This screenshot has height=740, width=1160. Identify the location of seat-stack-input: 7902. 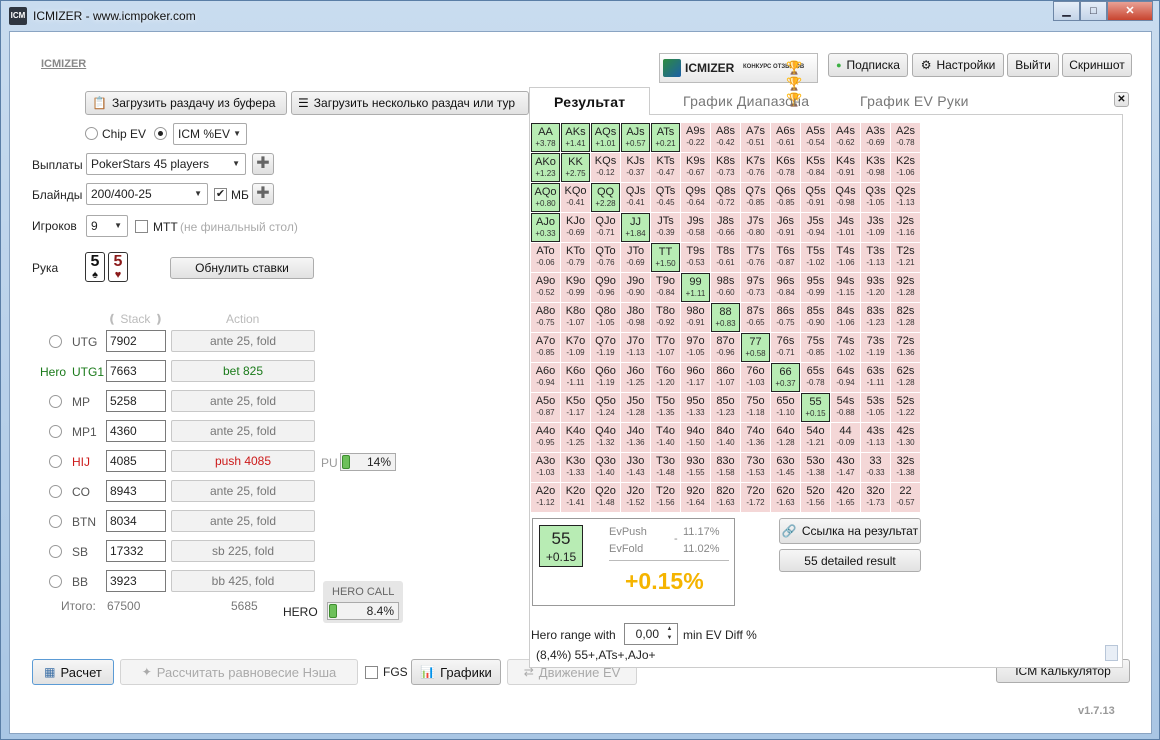
(136, 341).